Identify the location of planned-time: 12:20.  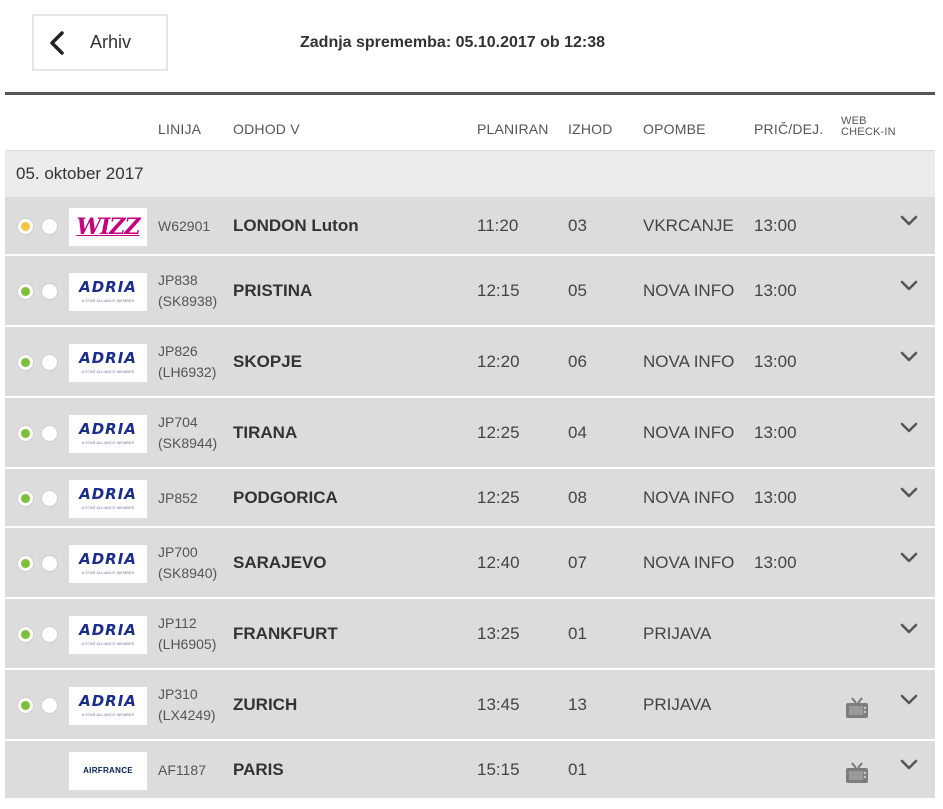
(498, 361).